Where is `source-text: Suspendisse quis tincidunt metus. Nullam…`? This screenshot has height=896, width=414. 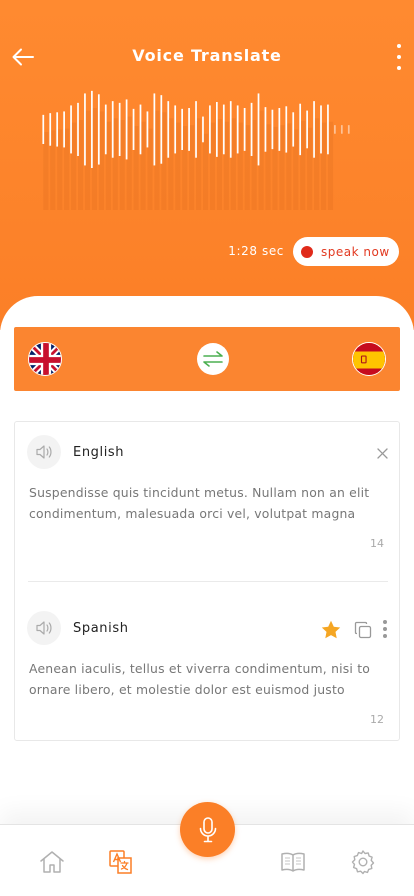 source-text: Suspendisse quis tincidunt metus. Nullam… is located at coordinates (209, 503).